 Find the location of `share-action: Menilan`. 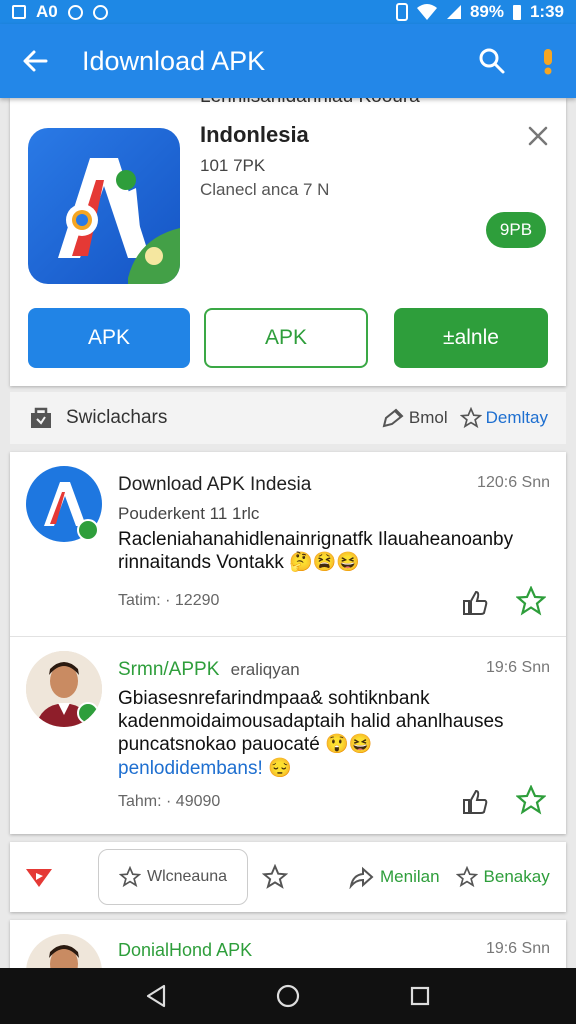

share-action: Menilan is located at coordinates (394, 877).